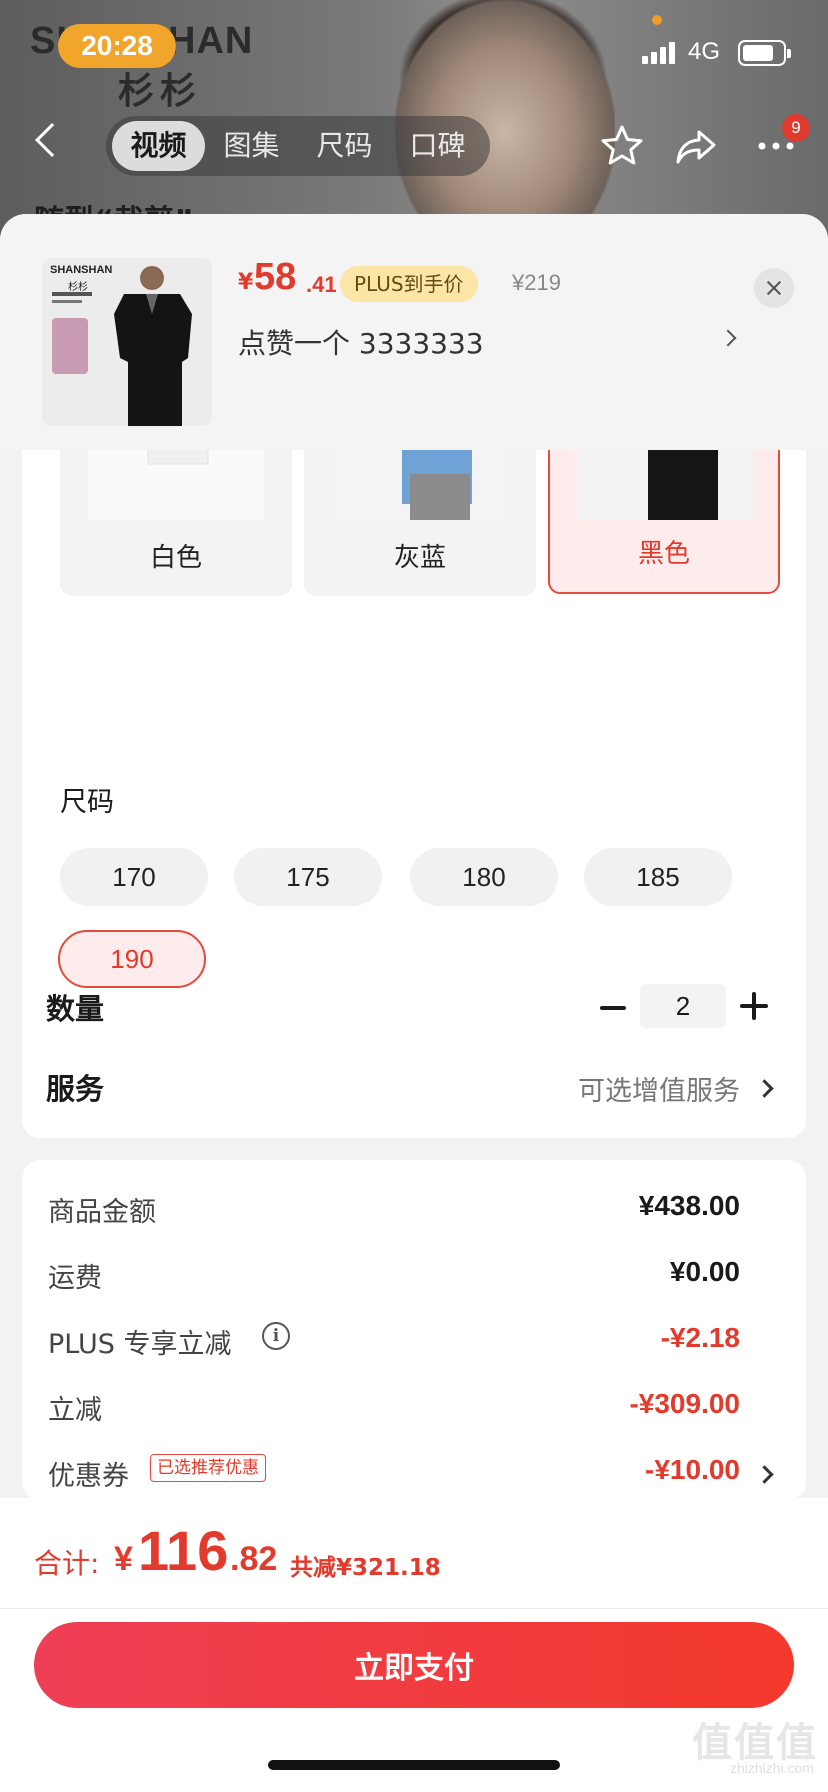 Image resolution: width=828 pixels, height=1792 pixels. Describe the element at coordinates (275, 277) in the screenshot. I see `price-integer: 58` at that location.